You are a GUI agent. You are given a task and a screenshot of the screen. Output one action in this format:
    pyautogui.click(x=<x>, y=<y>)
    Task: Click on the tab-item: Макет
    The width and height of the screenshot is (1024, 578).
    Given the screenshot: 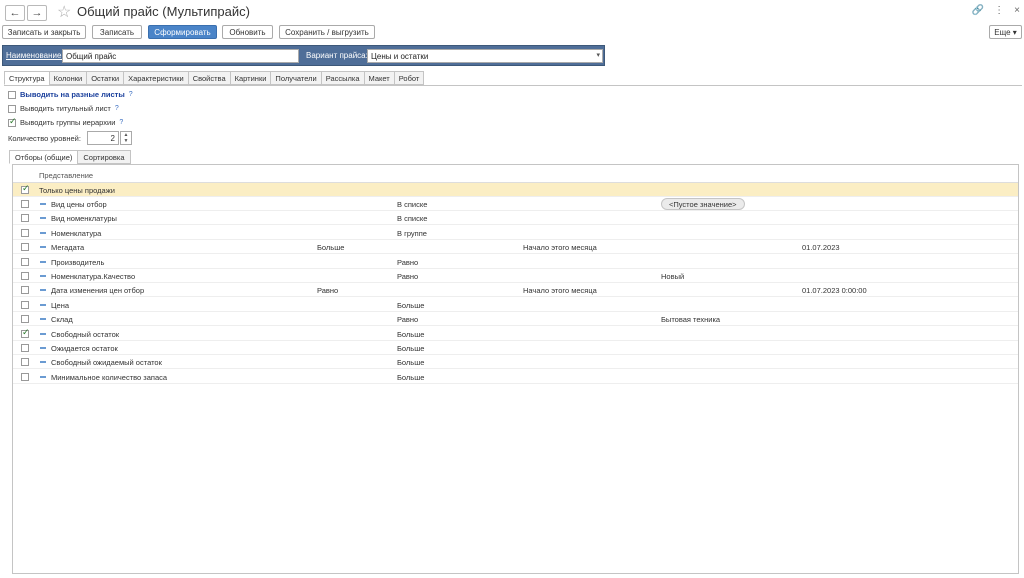 What is the action you would take?
    pyautogui.click(x=378, y=78)
    